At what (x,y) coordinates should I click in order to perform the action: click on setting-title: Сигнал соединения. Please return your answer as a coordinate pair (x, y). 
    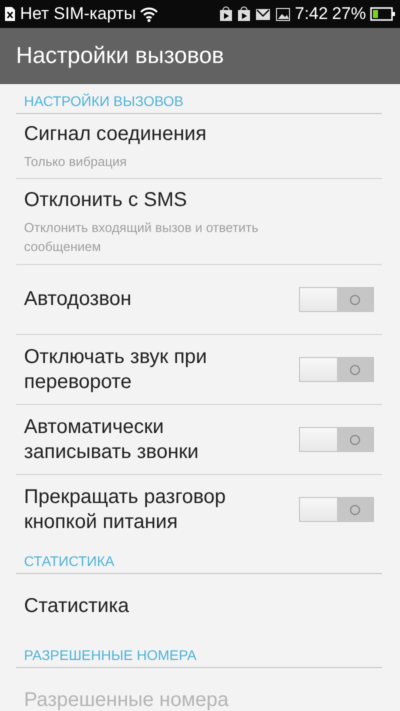
    Looking at the image, I should click on (116, 134).